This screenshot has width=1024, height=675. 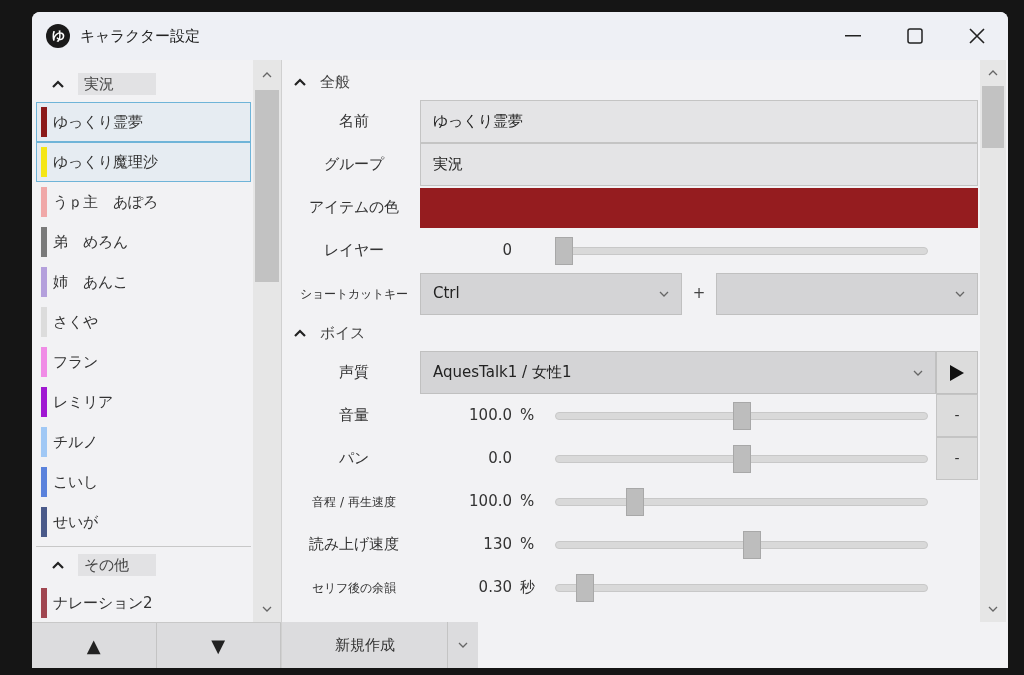 I want to click on character-item: ゆっくり魔理沙, so click(x=143, y=162).